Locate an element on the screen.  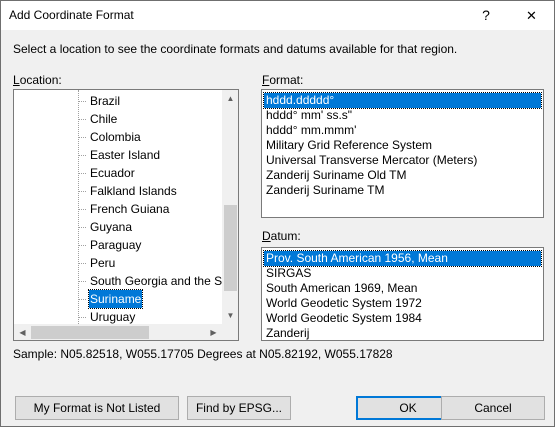
location-item-label: Brazil is located at coordinates (105, 101).